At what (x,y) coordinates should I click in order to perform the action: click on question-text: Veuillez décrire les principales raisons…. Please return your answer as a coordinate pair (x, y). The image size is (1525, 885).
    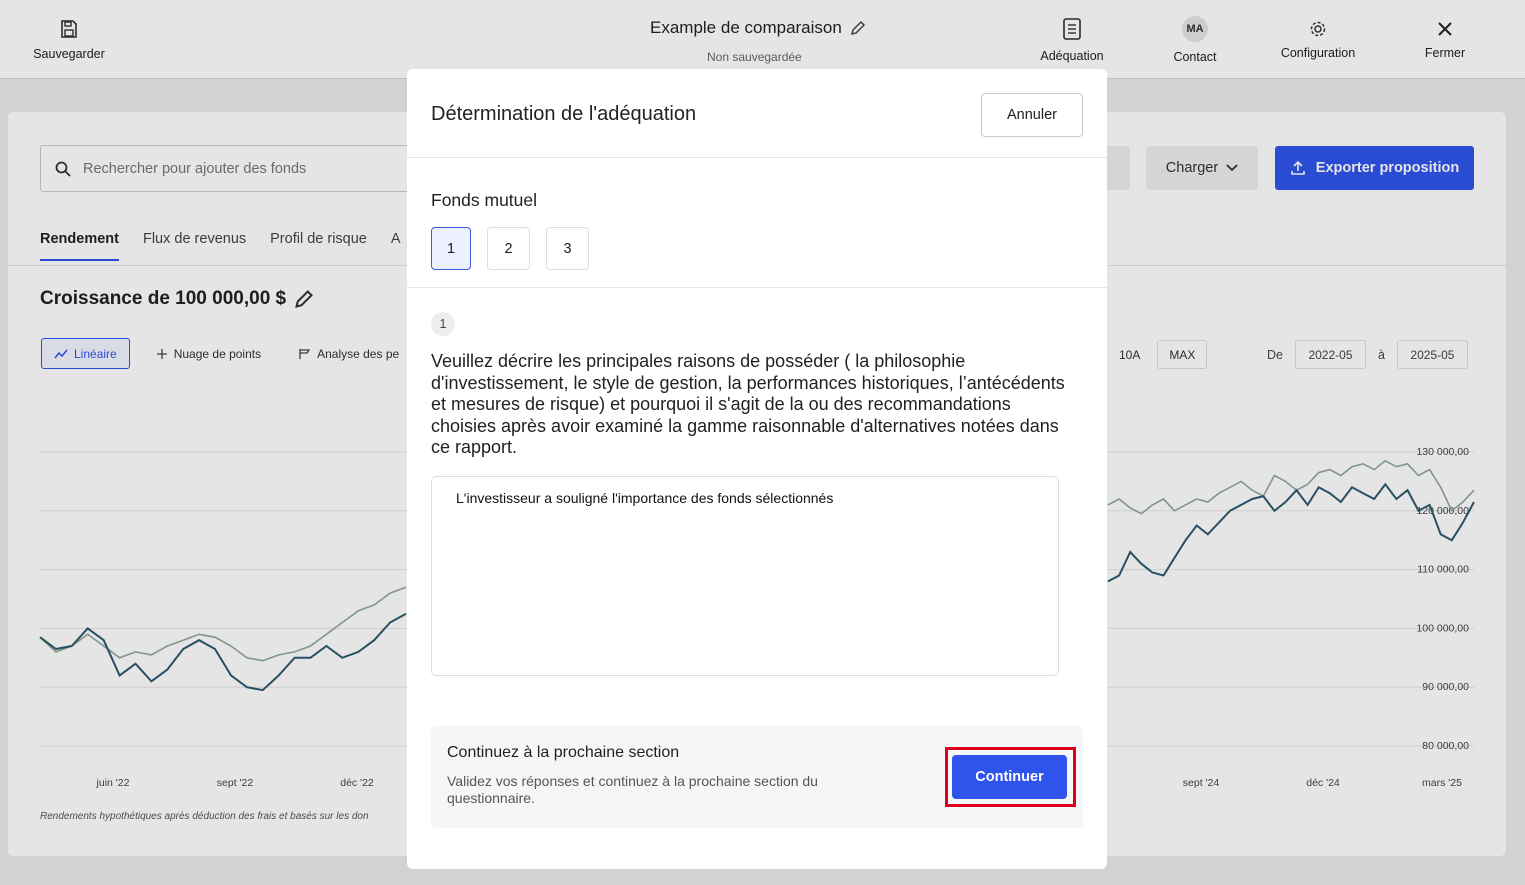
    Looking at the image, I should click on (748, 404).